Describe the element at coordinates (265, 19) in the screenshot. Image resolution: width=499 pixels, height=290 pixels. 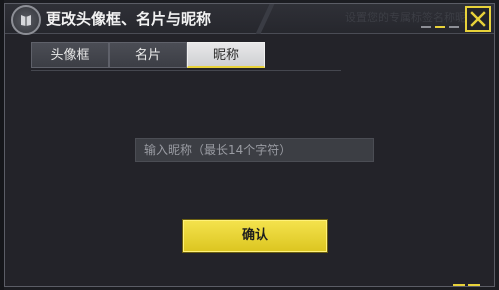
I see `title-decoration` at that location.